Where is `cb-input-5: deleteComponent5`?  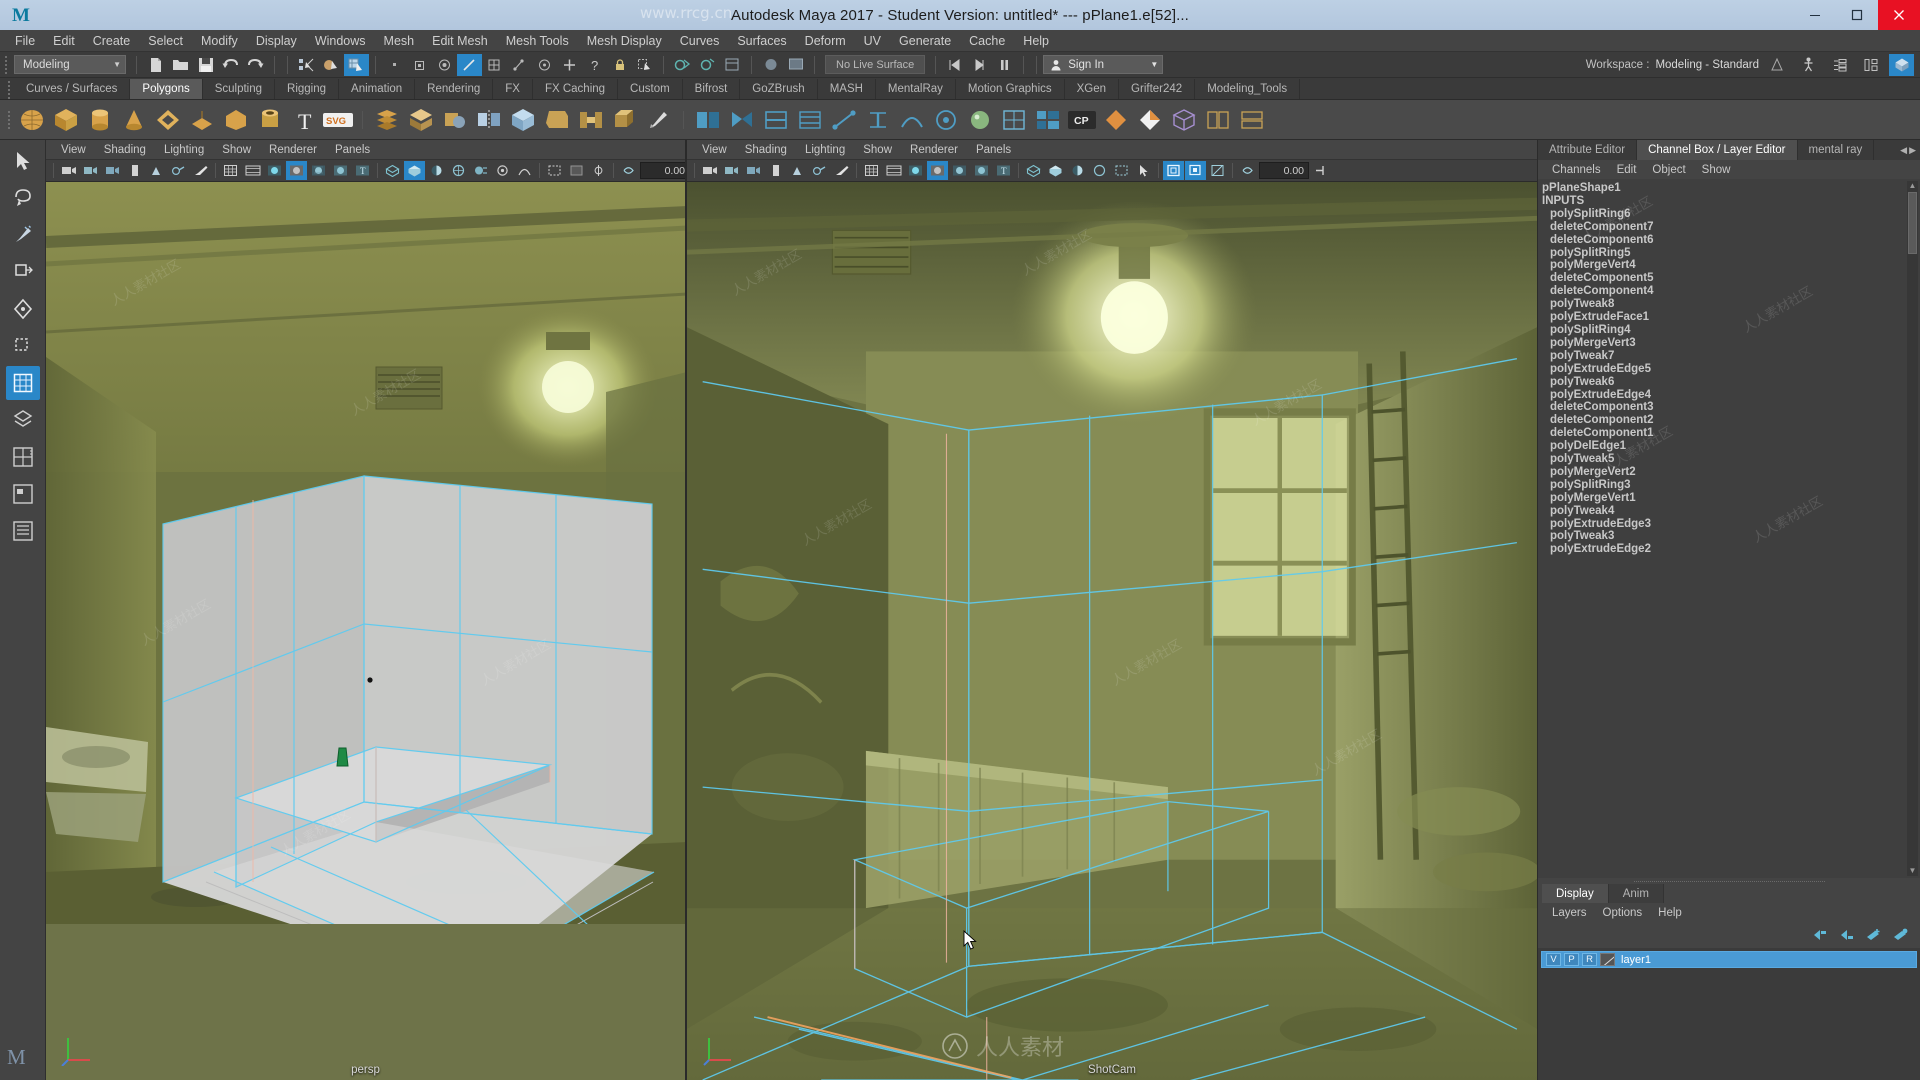
cb-input-5: deleteComponent5 is located at coordinates (1729, 278).